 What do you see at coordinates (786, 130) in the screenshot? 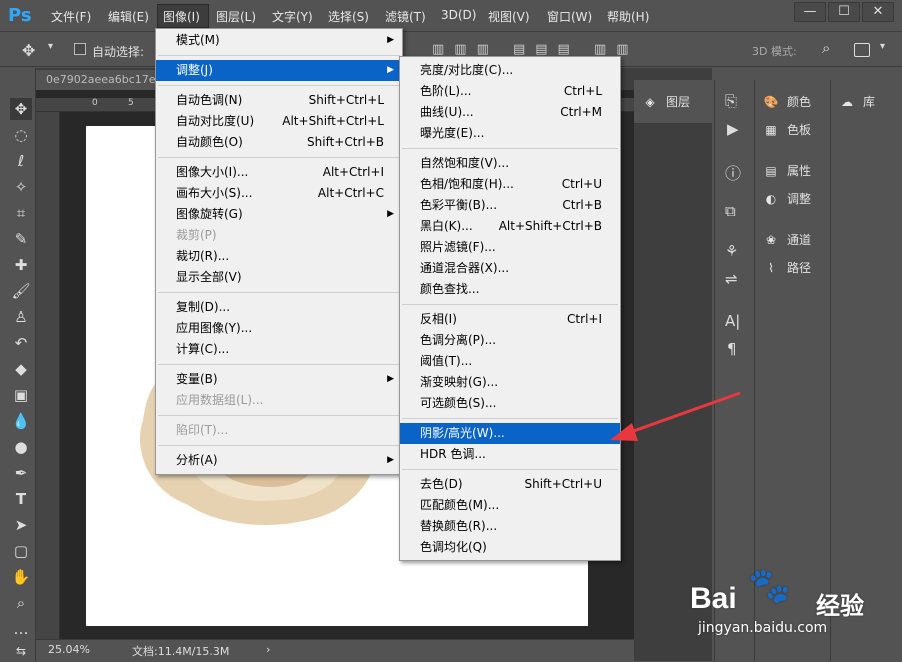
I see `swatches-panel-tab: ▦ 色板` at bounding box center [786, 130].